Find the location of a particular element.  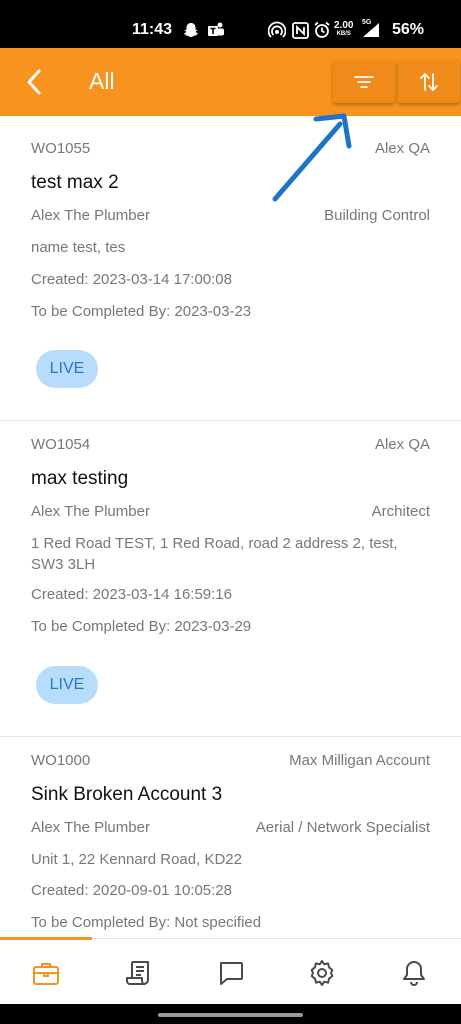

speed-unit: KB/S is located at coordinates (343, 34).